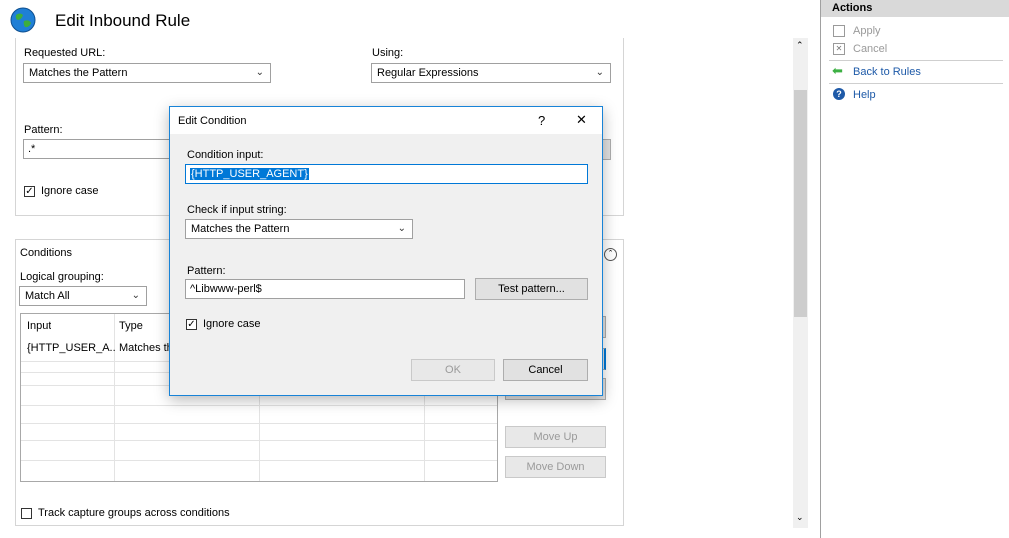 The image size is (1009, 538). I want to click on scrollbar-thumb, so click(800, 203).